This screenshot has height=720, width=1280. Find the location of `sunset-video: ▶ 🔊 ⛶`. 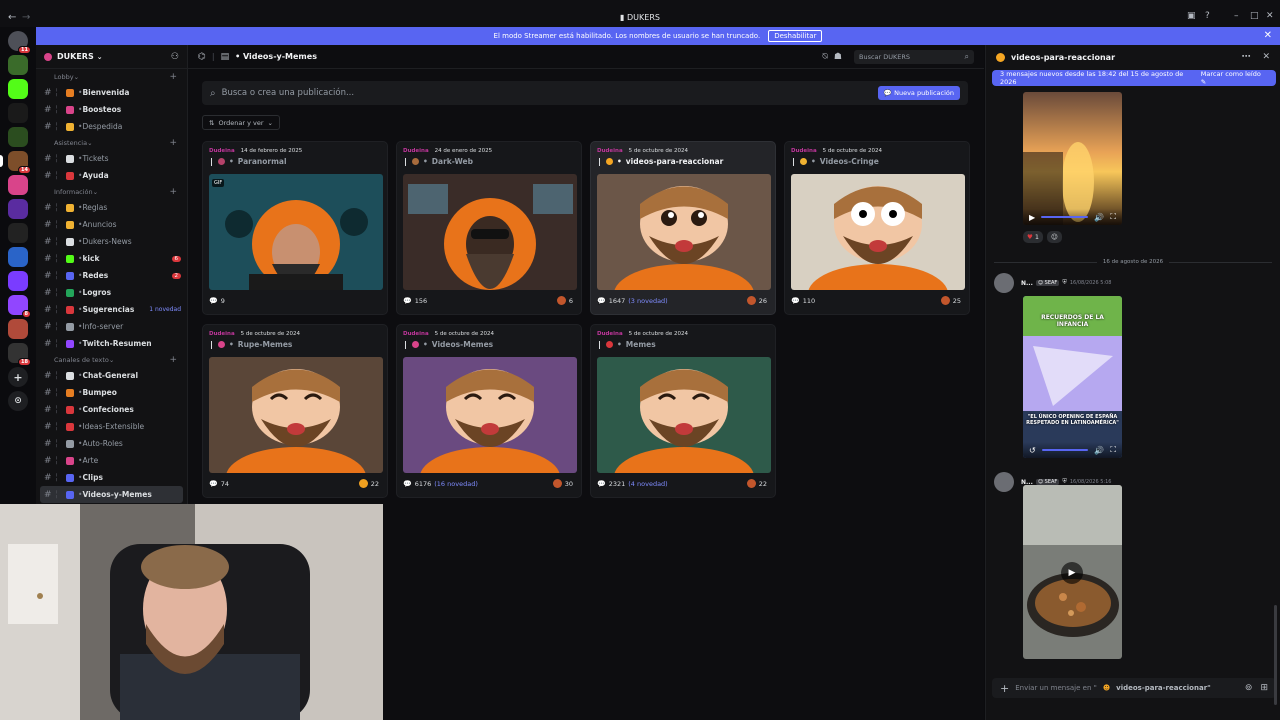

sunset-video: ▶ 🔊 ⛶ is located at coordinates (1072, 158).